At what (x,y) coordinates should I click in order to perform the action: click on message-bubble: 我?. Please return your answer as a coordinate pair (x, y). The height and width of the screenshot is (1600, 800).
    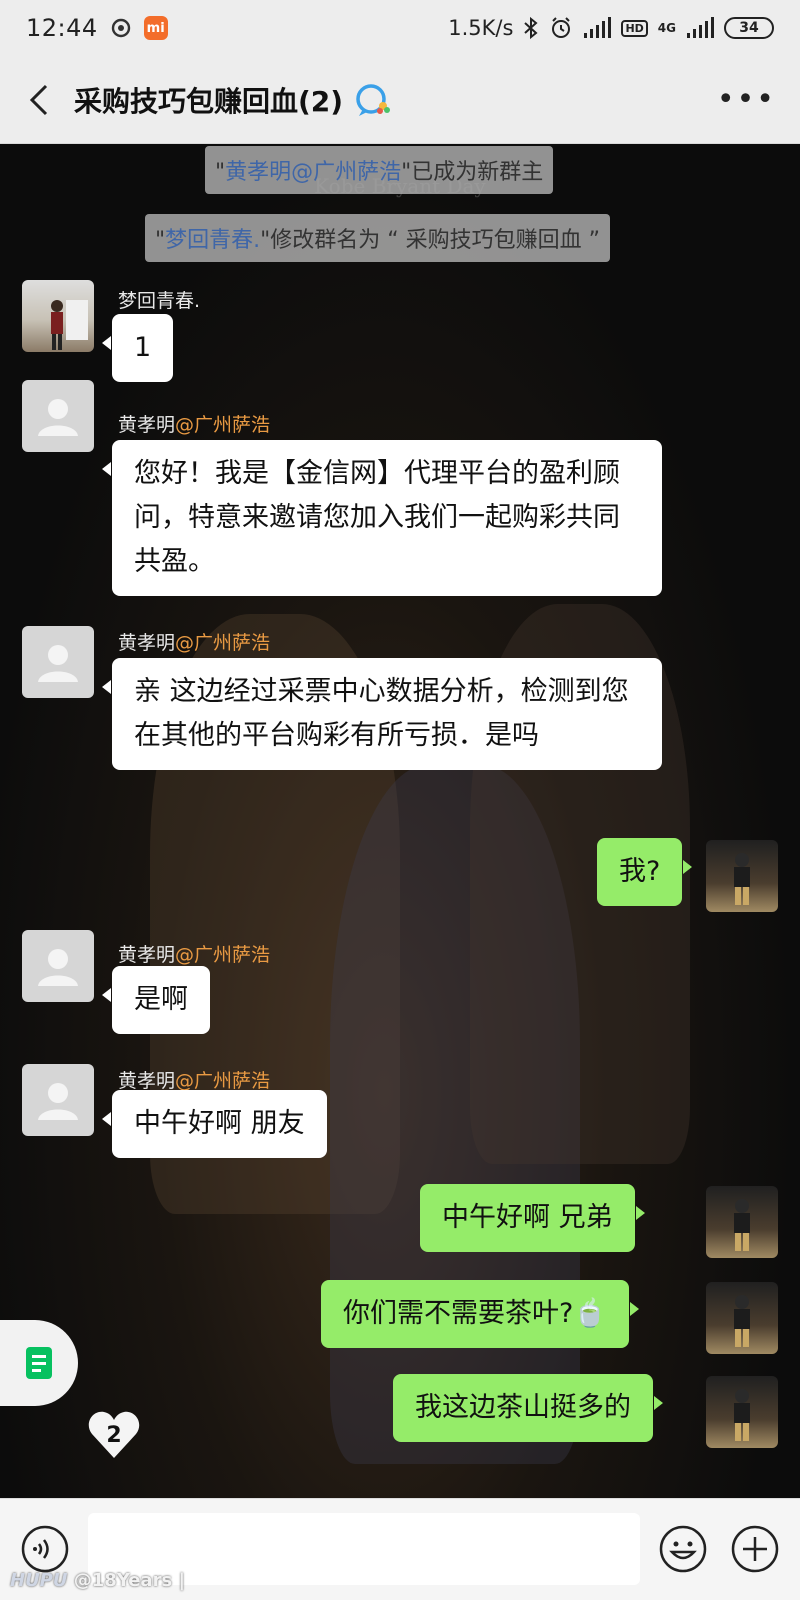
    Looking at the image, I should click on (645, 872).